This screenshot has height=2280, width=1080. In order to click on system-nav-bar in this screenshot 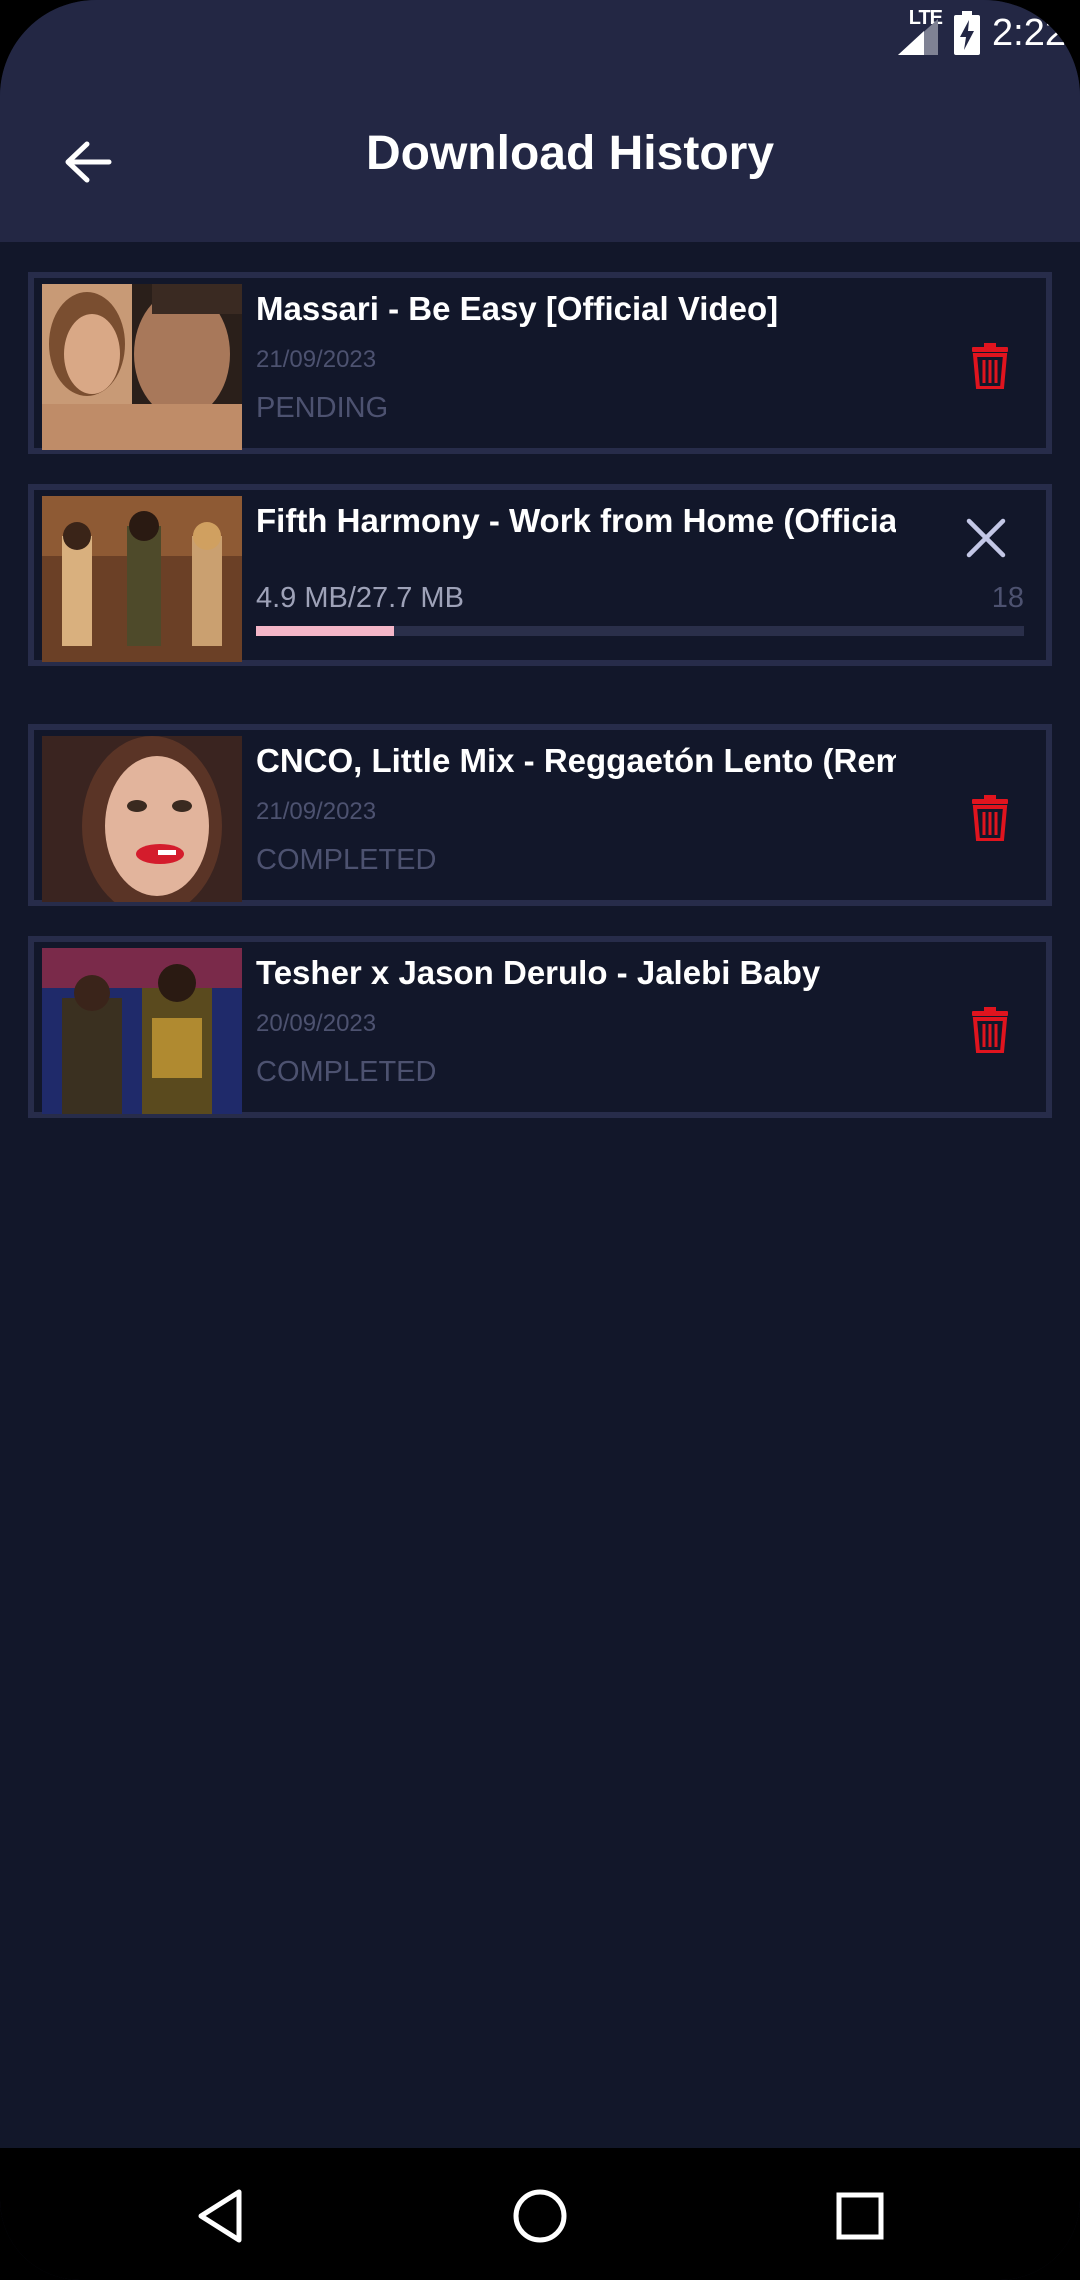, I will do `click(540, 2214)`.